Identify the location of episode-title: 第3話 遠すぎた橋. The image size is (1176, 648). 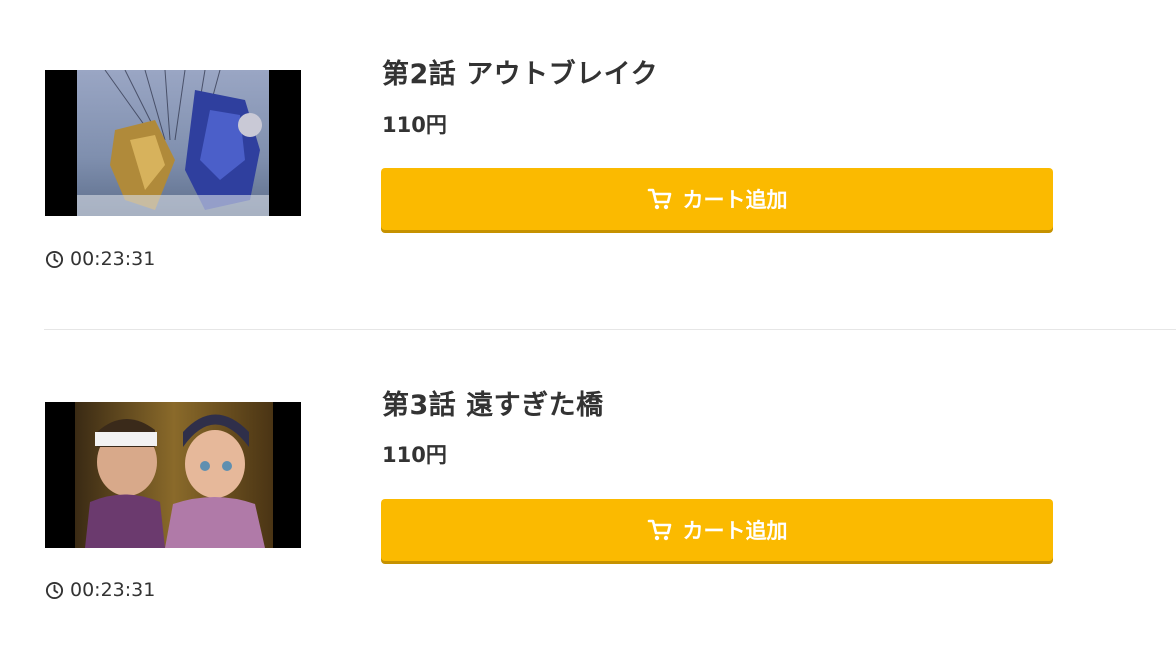
(493, 402).